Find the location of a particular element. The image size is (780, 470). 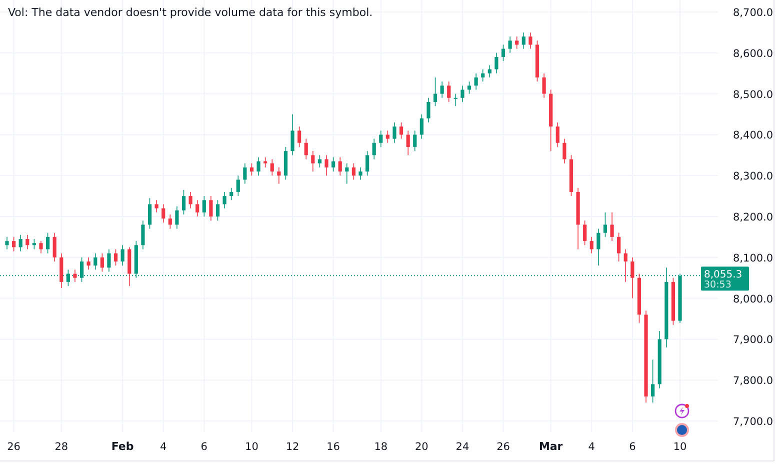

price-label: 8,000.0 is located at coordinates (753, 299).